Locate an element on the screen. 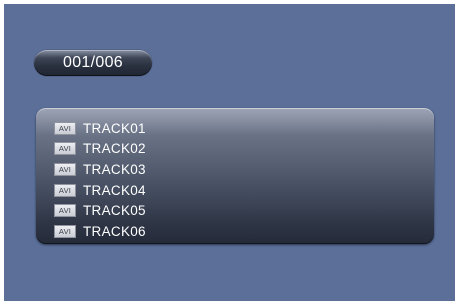 The height and width of the screenshot is (305, 455). list-item-track01: AVI TRACK01 is located at coordinates (100, 128).